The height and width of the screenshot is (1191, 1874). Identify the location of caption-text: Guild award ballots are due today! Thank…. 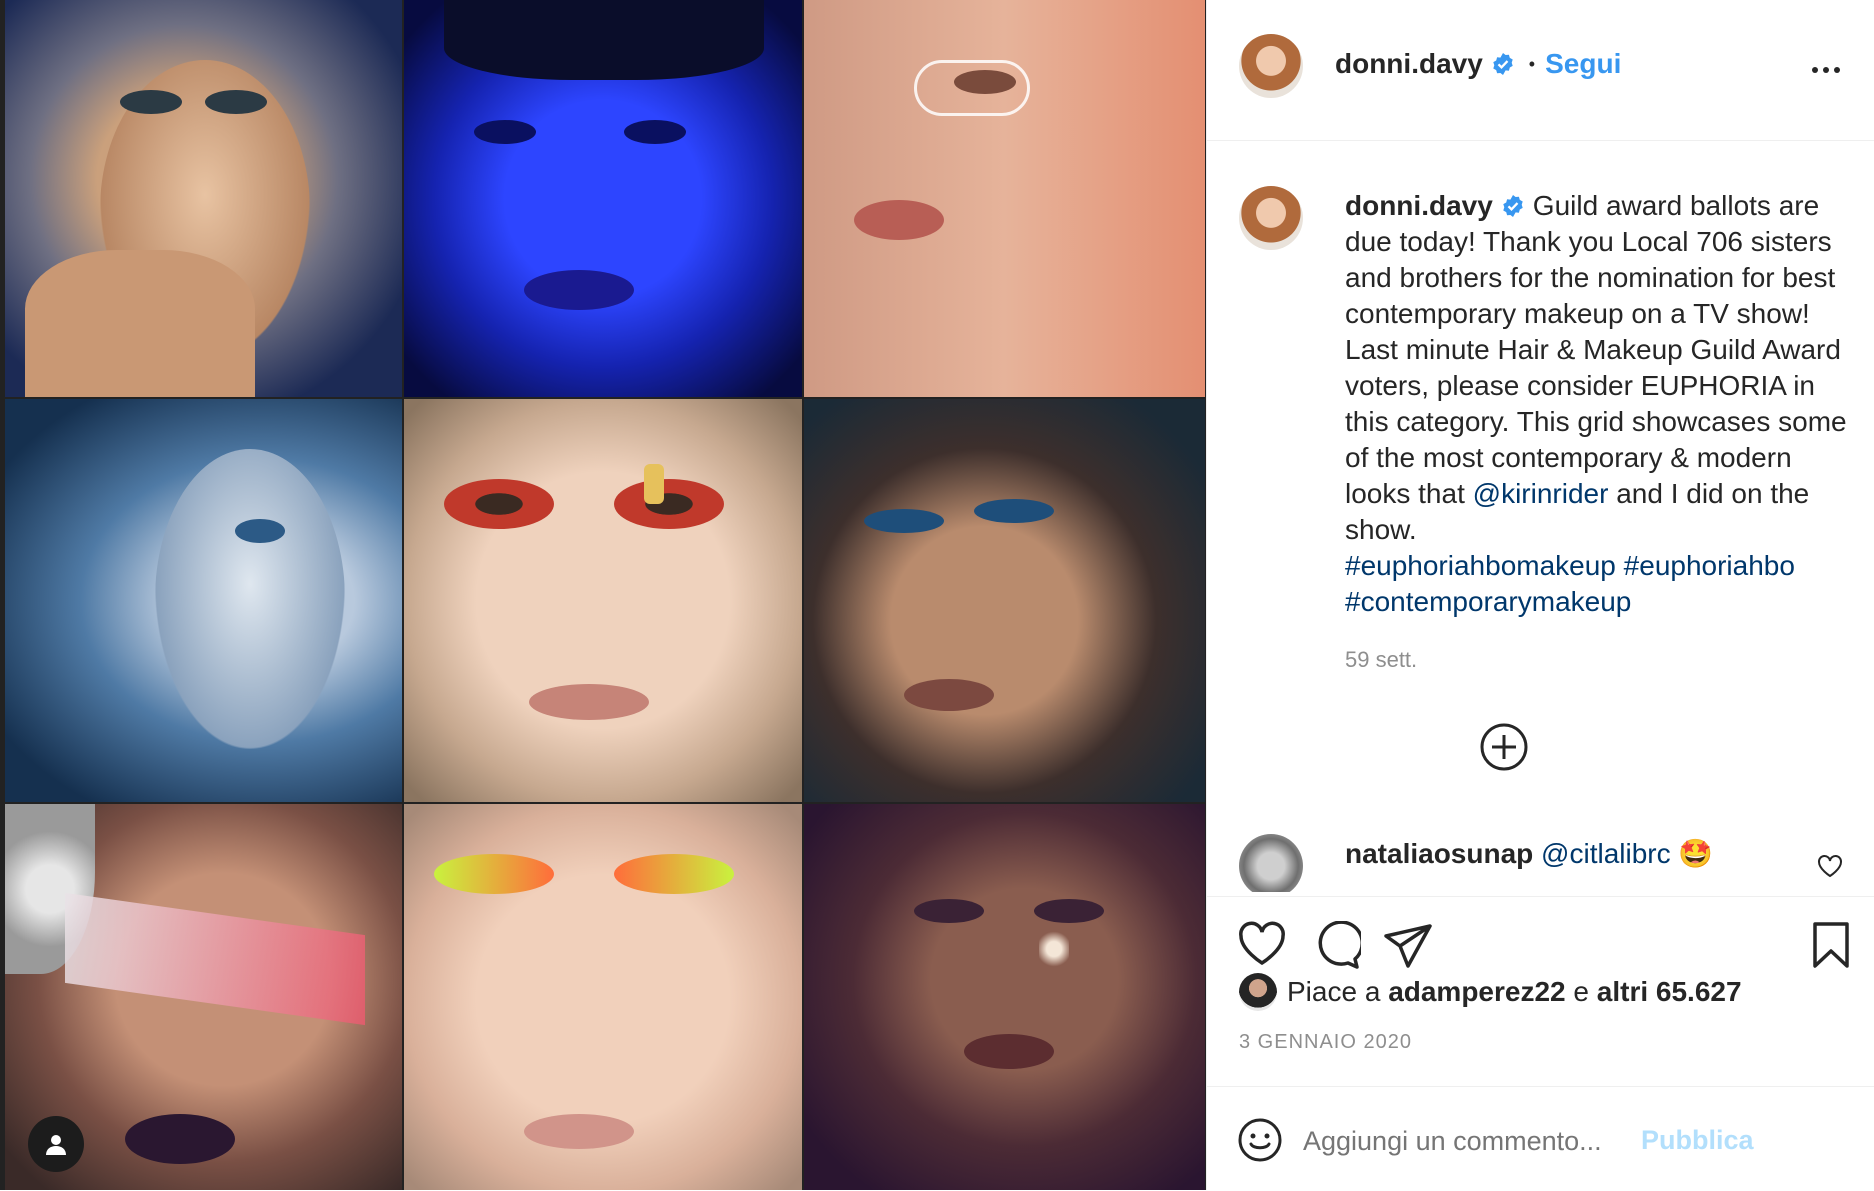
(1596, 349).